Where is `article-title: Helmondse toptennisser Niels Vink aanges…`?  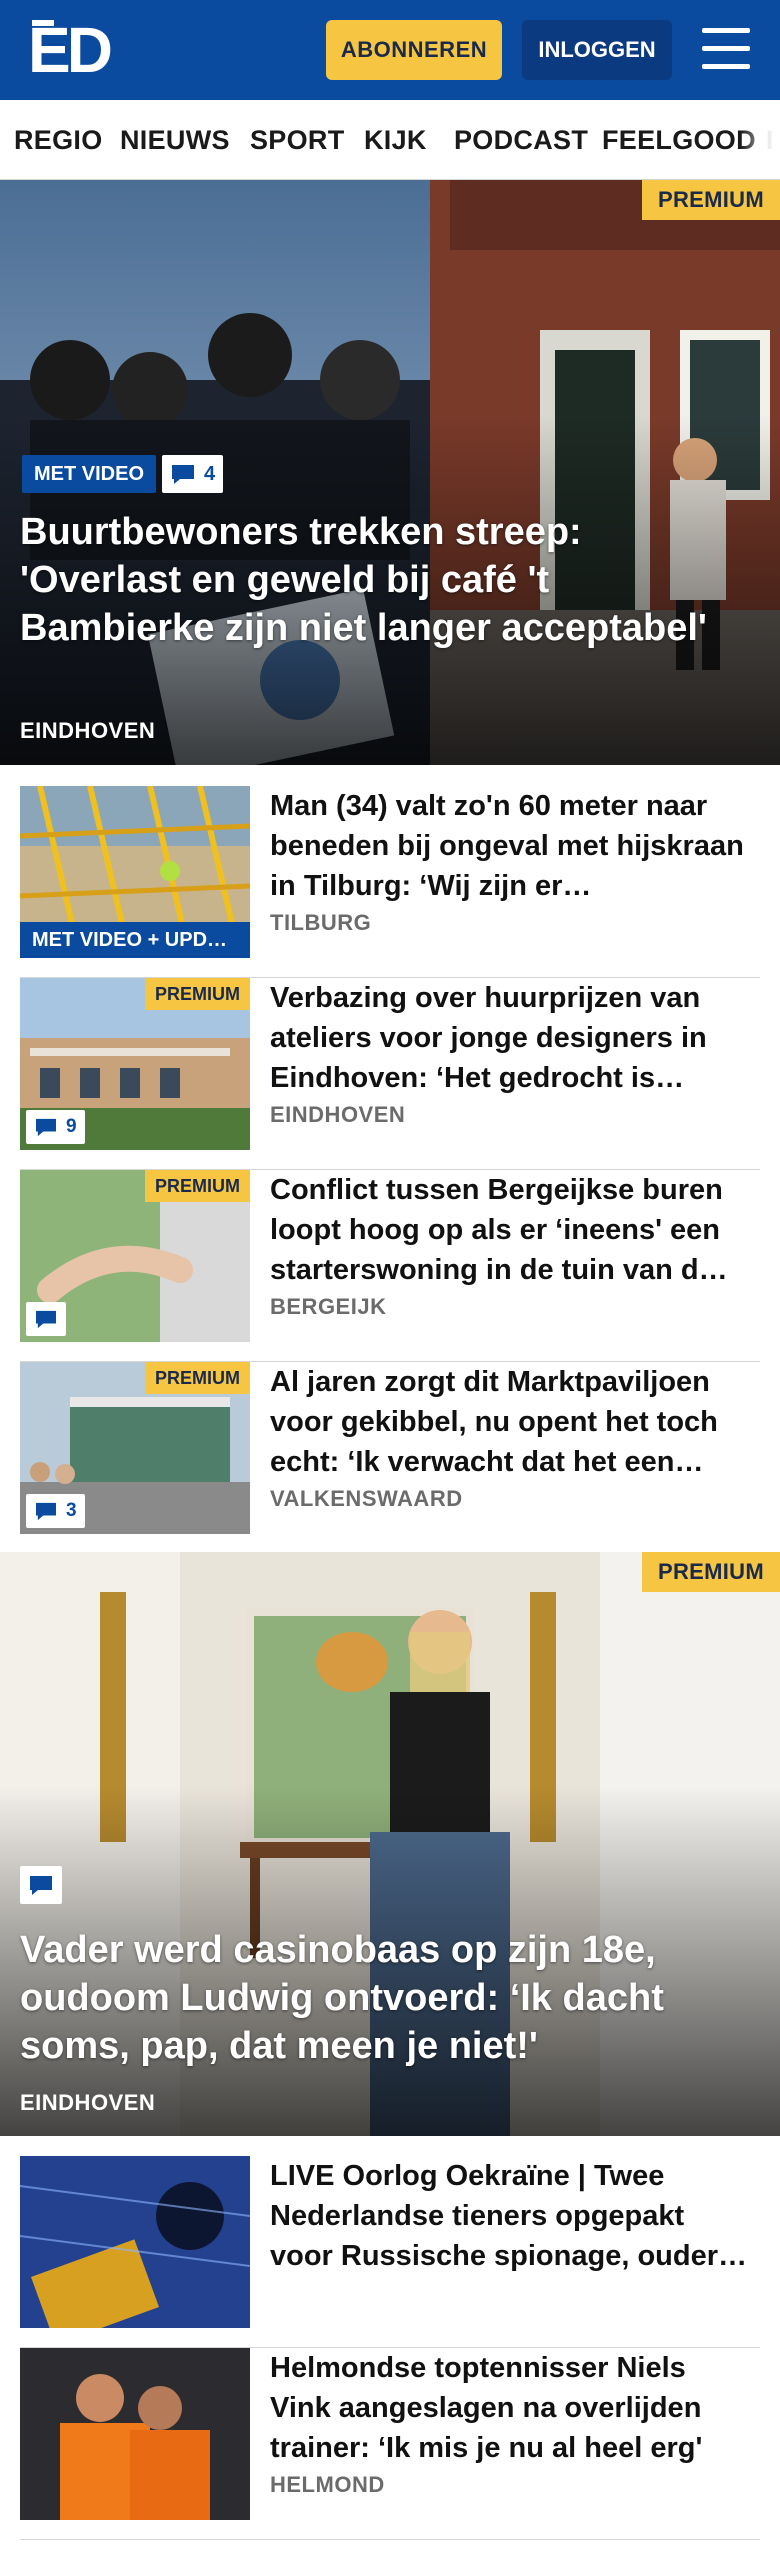
article-title: Helmondse toptennisser Niels Vink aanges… is located at coordinates (510, 2408).